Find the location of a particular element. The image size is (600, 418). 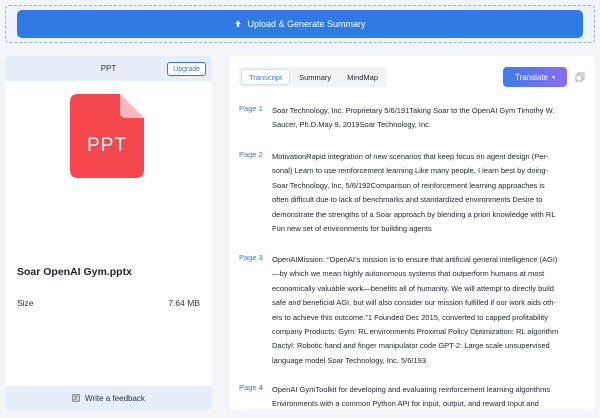

ppt-file-icon: PPT is located at coordinates (107, 136).